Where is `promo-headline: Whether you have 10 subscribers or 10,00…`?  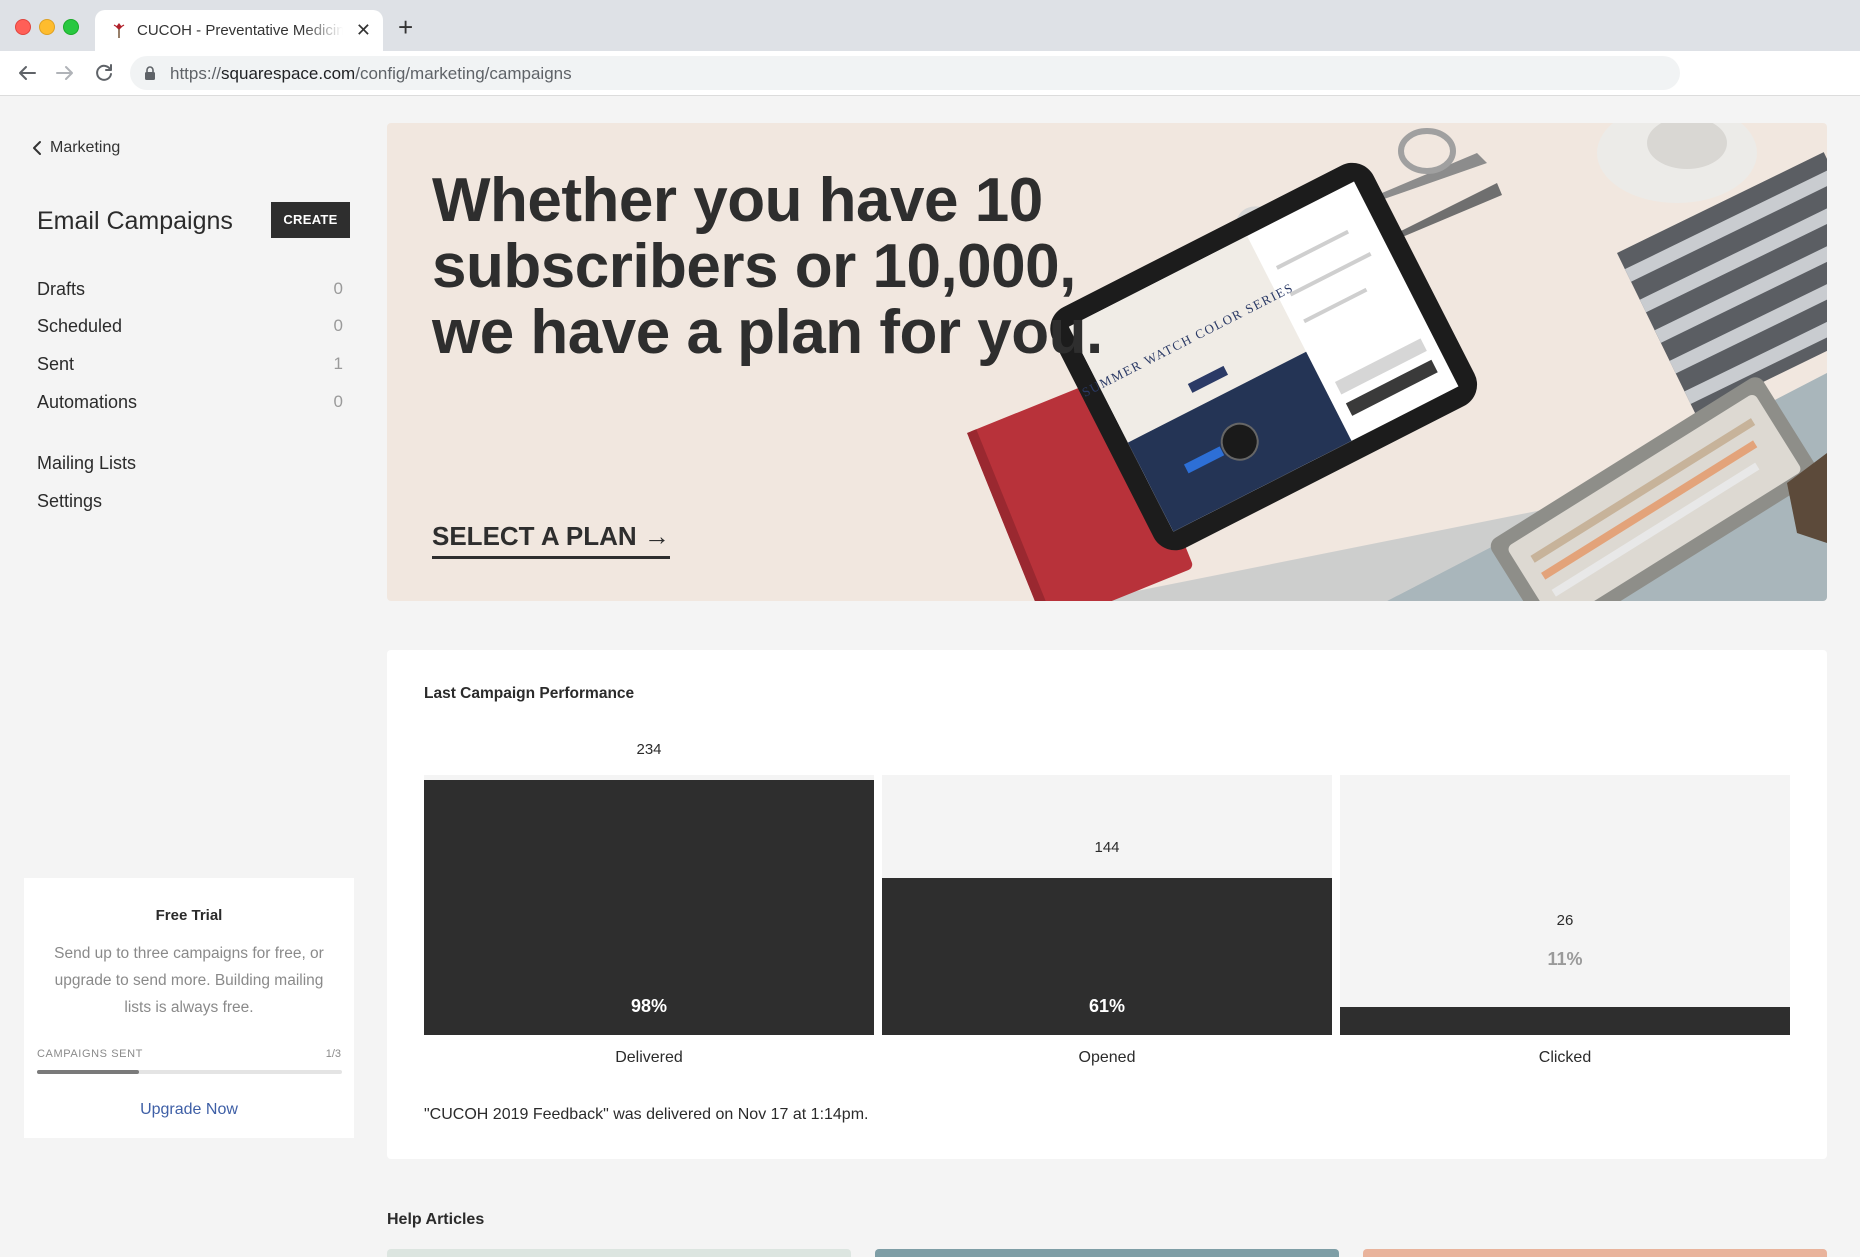
promo-headline: Whether you have 10 subscribers or 10,00… is located at coordinates (767, 266).